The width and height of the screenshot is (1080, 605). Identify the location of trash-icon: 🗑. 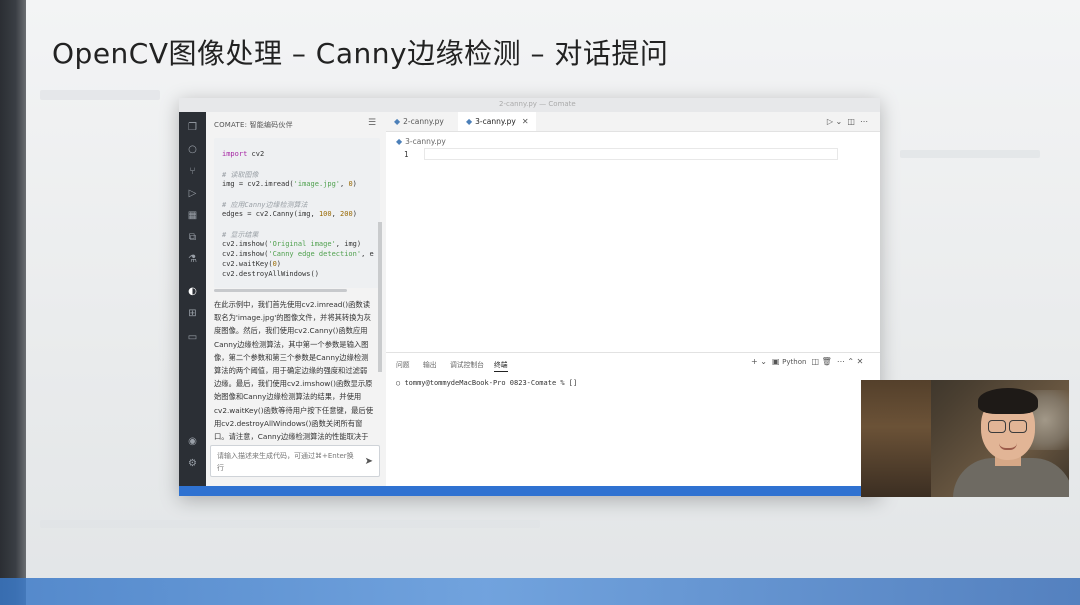
(827, 361).